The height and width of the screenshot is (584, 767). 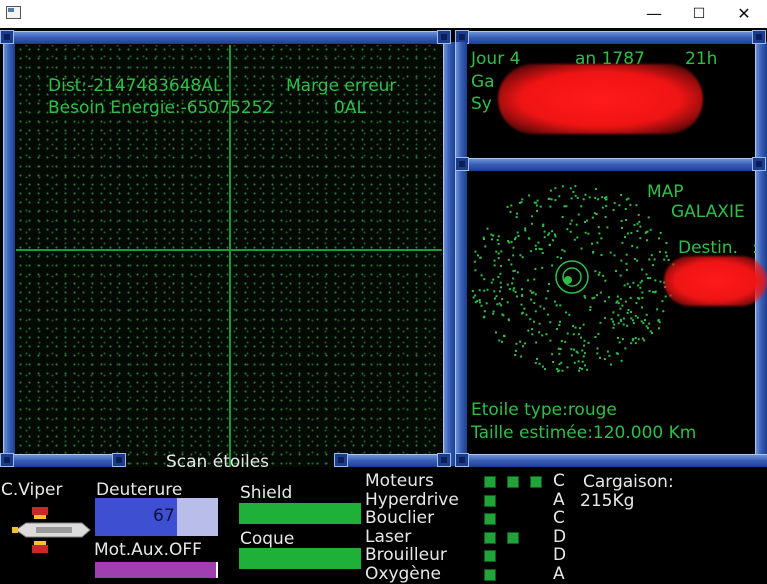 What do you see at coordinates (496, 59) in the screenshot?
I see `day-label: Jour 4` at bounding box center [496, 59].